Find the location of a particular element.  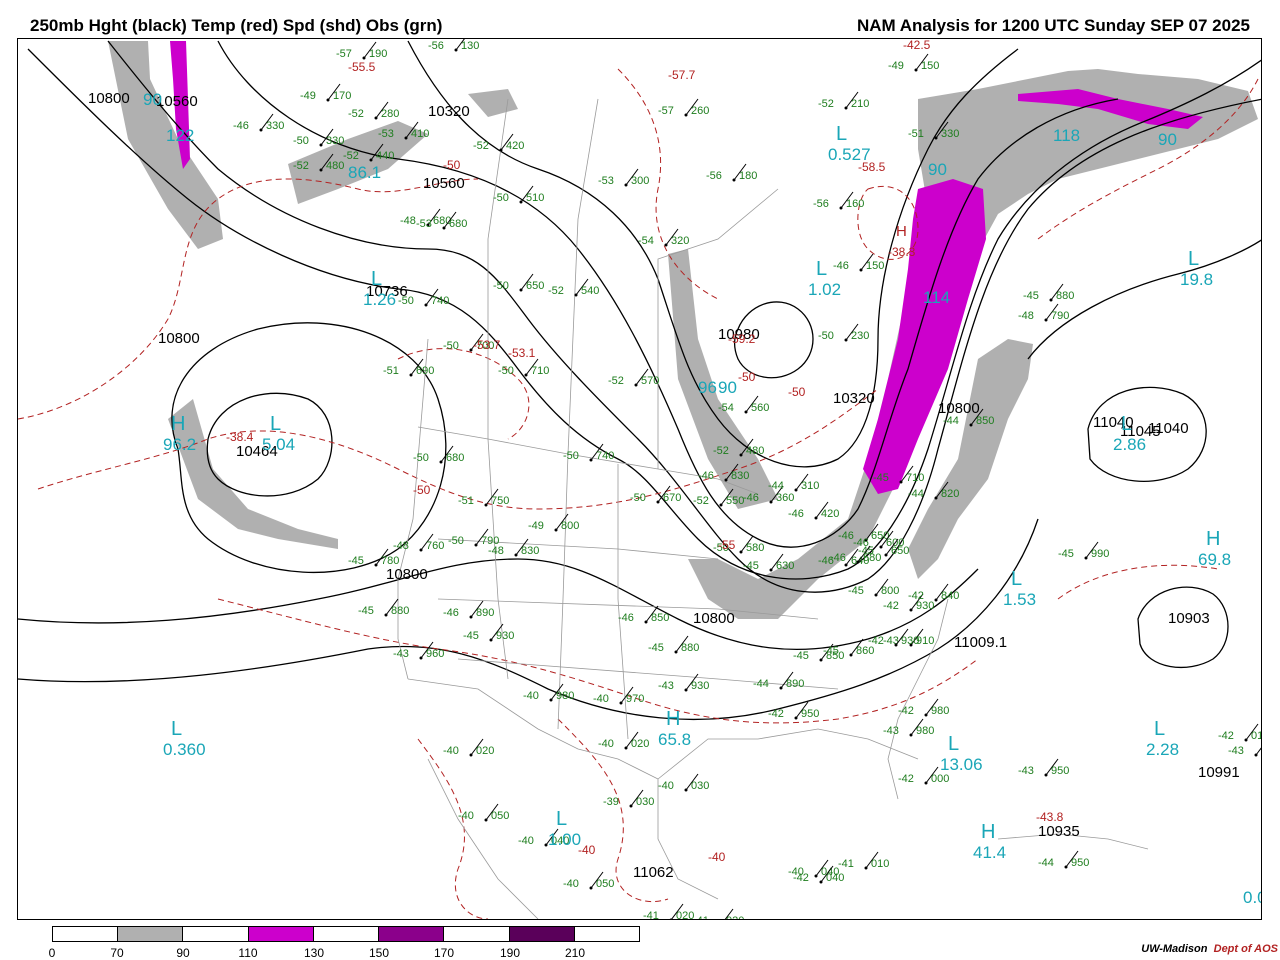

obs-temperature: -42 is located at coordinates (776, 714).